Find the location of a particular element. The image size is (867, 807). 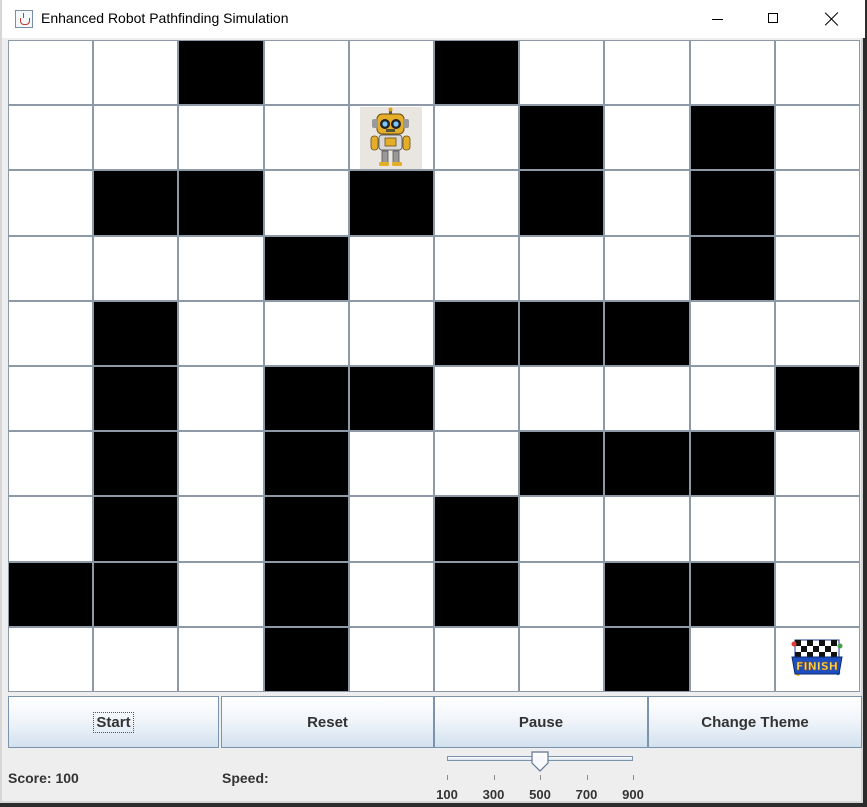

pause-button: Pause is located at coordinates (541, 722).